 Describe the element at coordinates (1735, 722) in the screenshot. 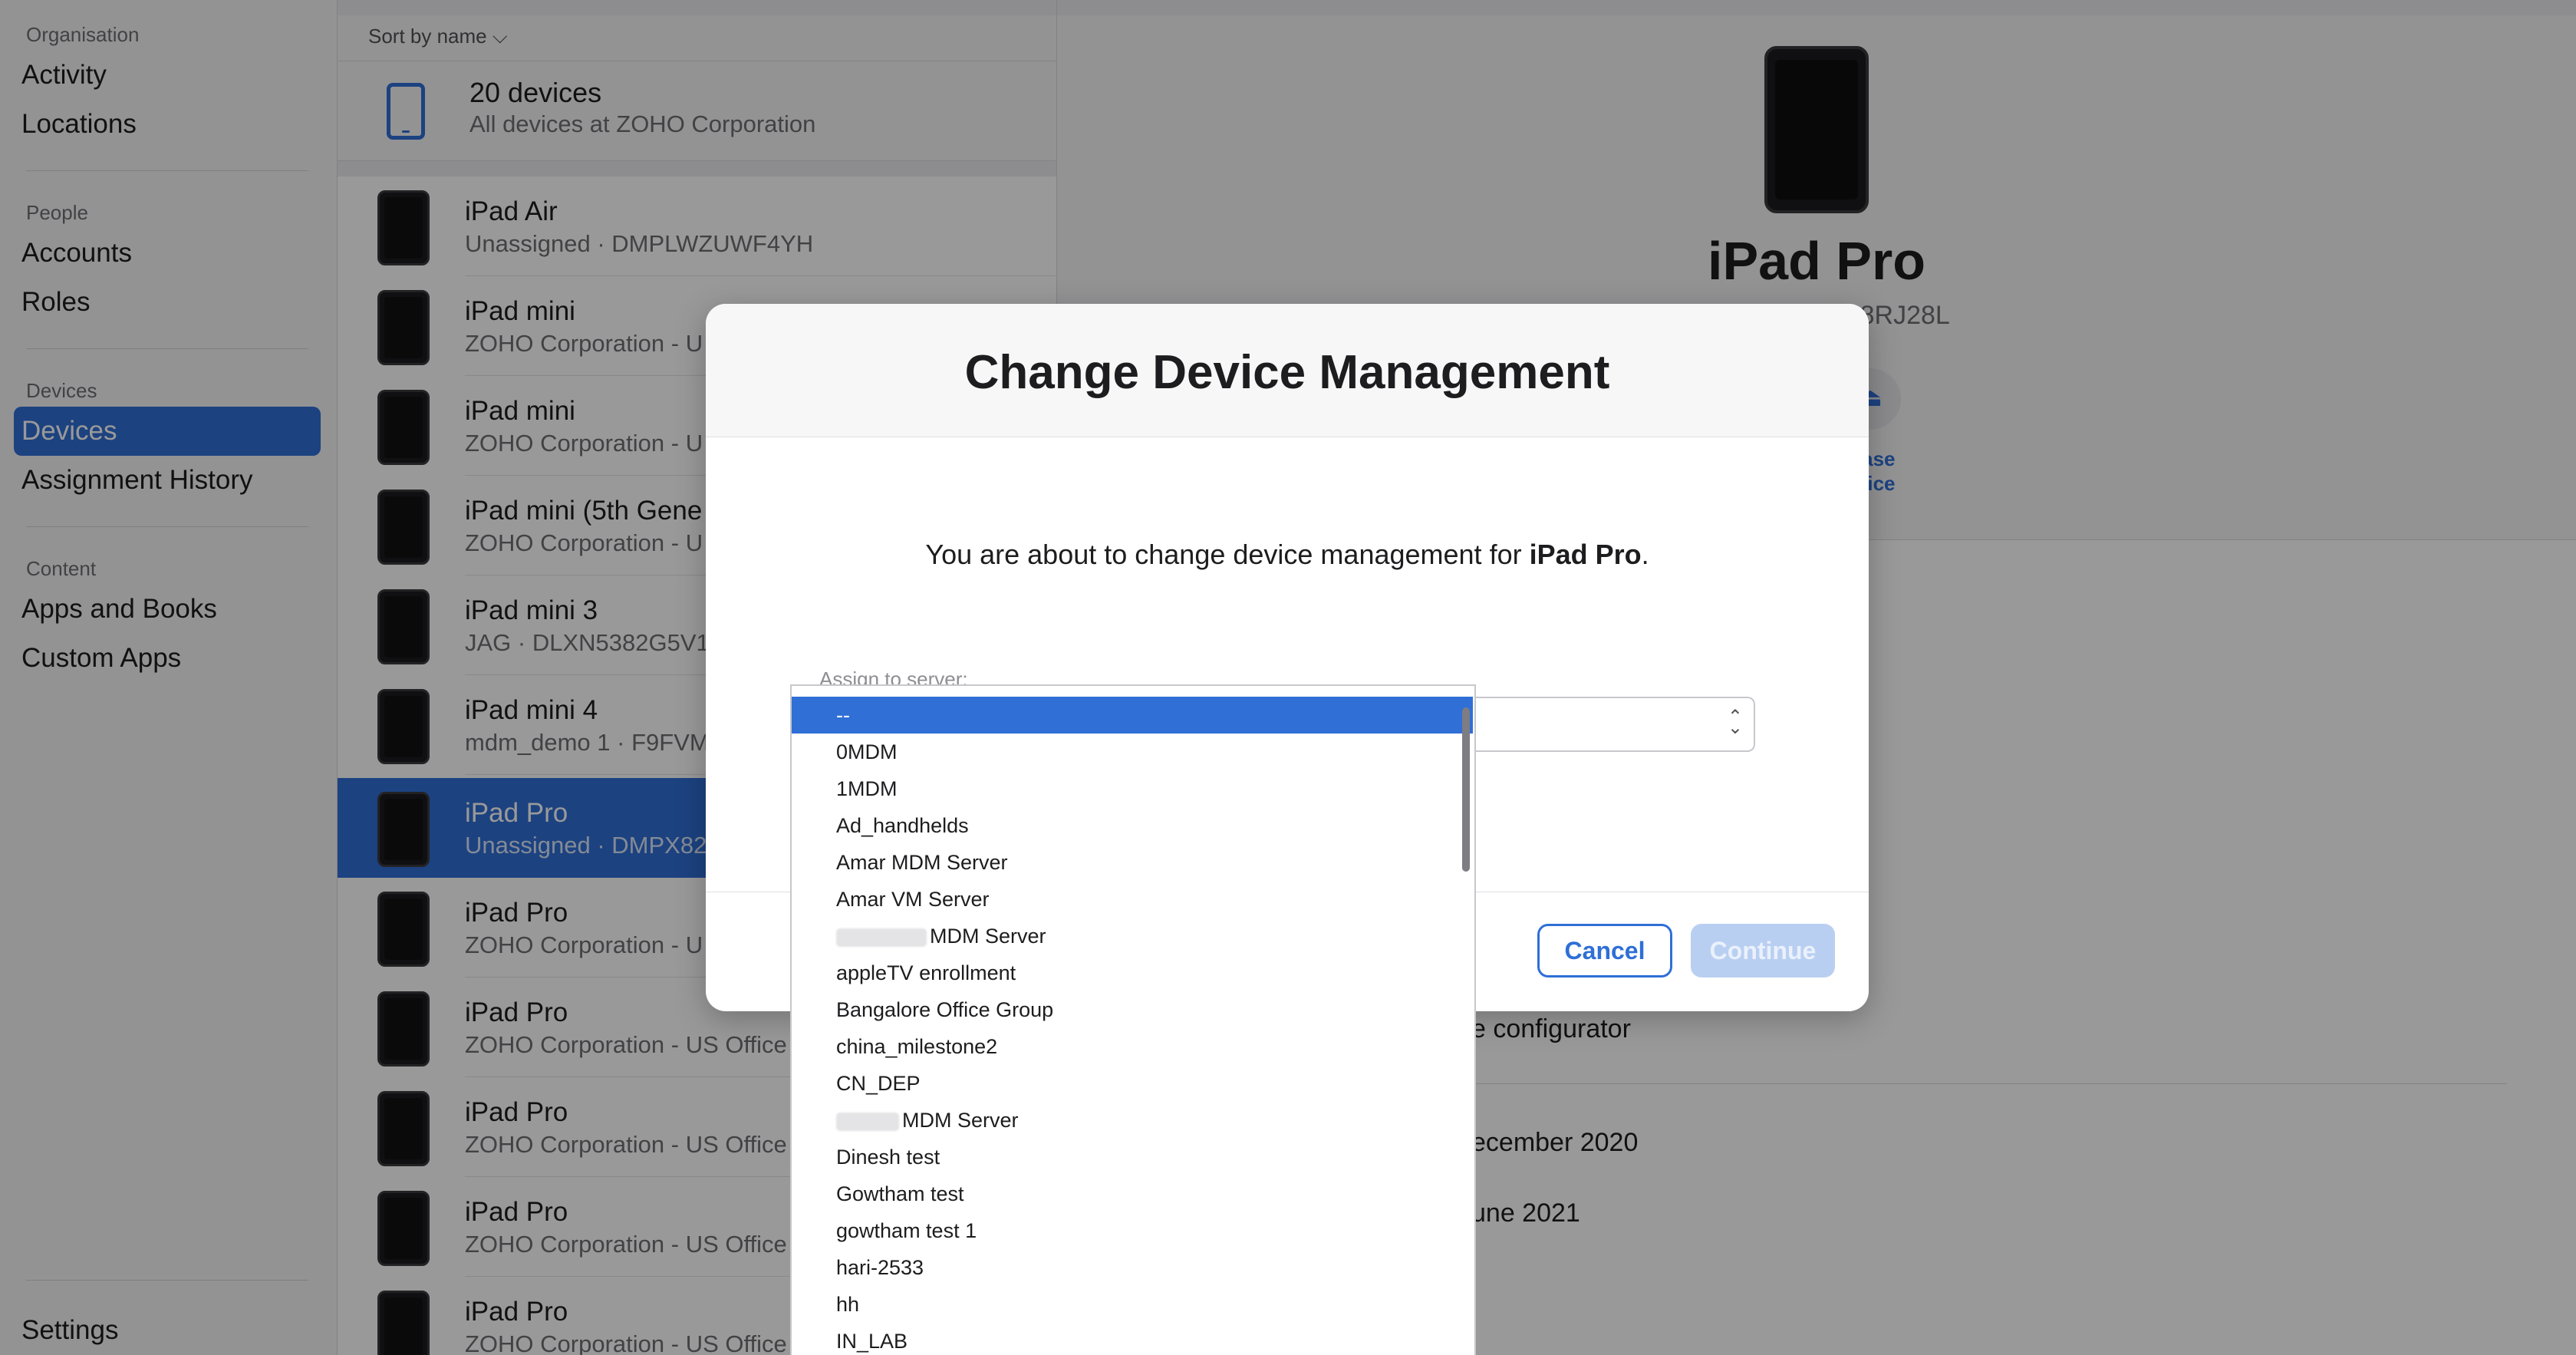

I see `select-arrows-icon: ⌃ ⌄` at that location.